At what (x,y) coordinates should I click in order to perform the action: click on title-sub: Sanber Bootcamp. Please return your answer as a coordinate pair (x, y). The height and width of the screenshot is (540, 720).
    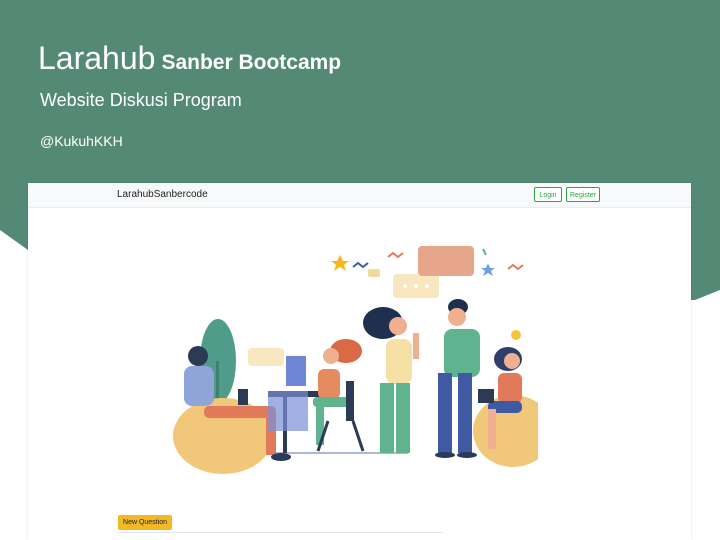
    Looking at the image, I should click on (251, 62).